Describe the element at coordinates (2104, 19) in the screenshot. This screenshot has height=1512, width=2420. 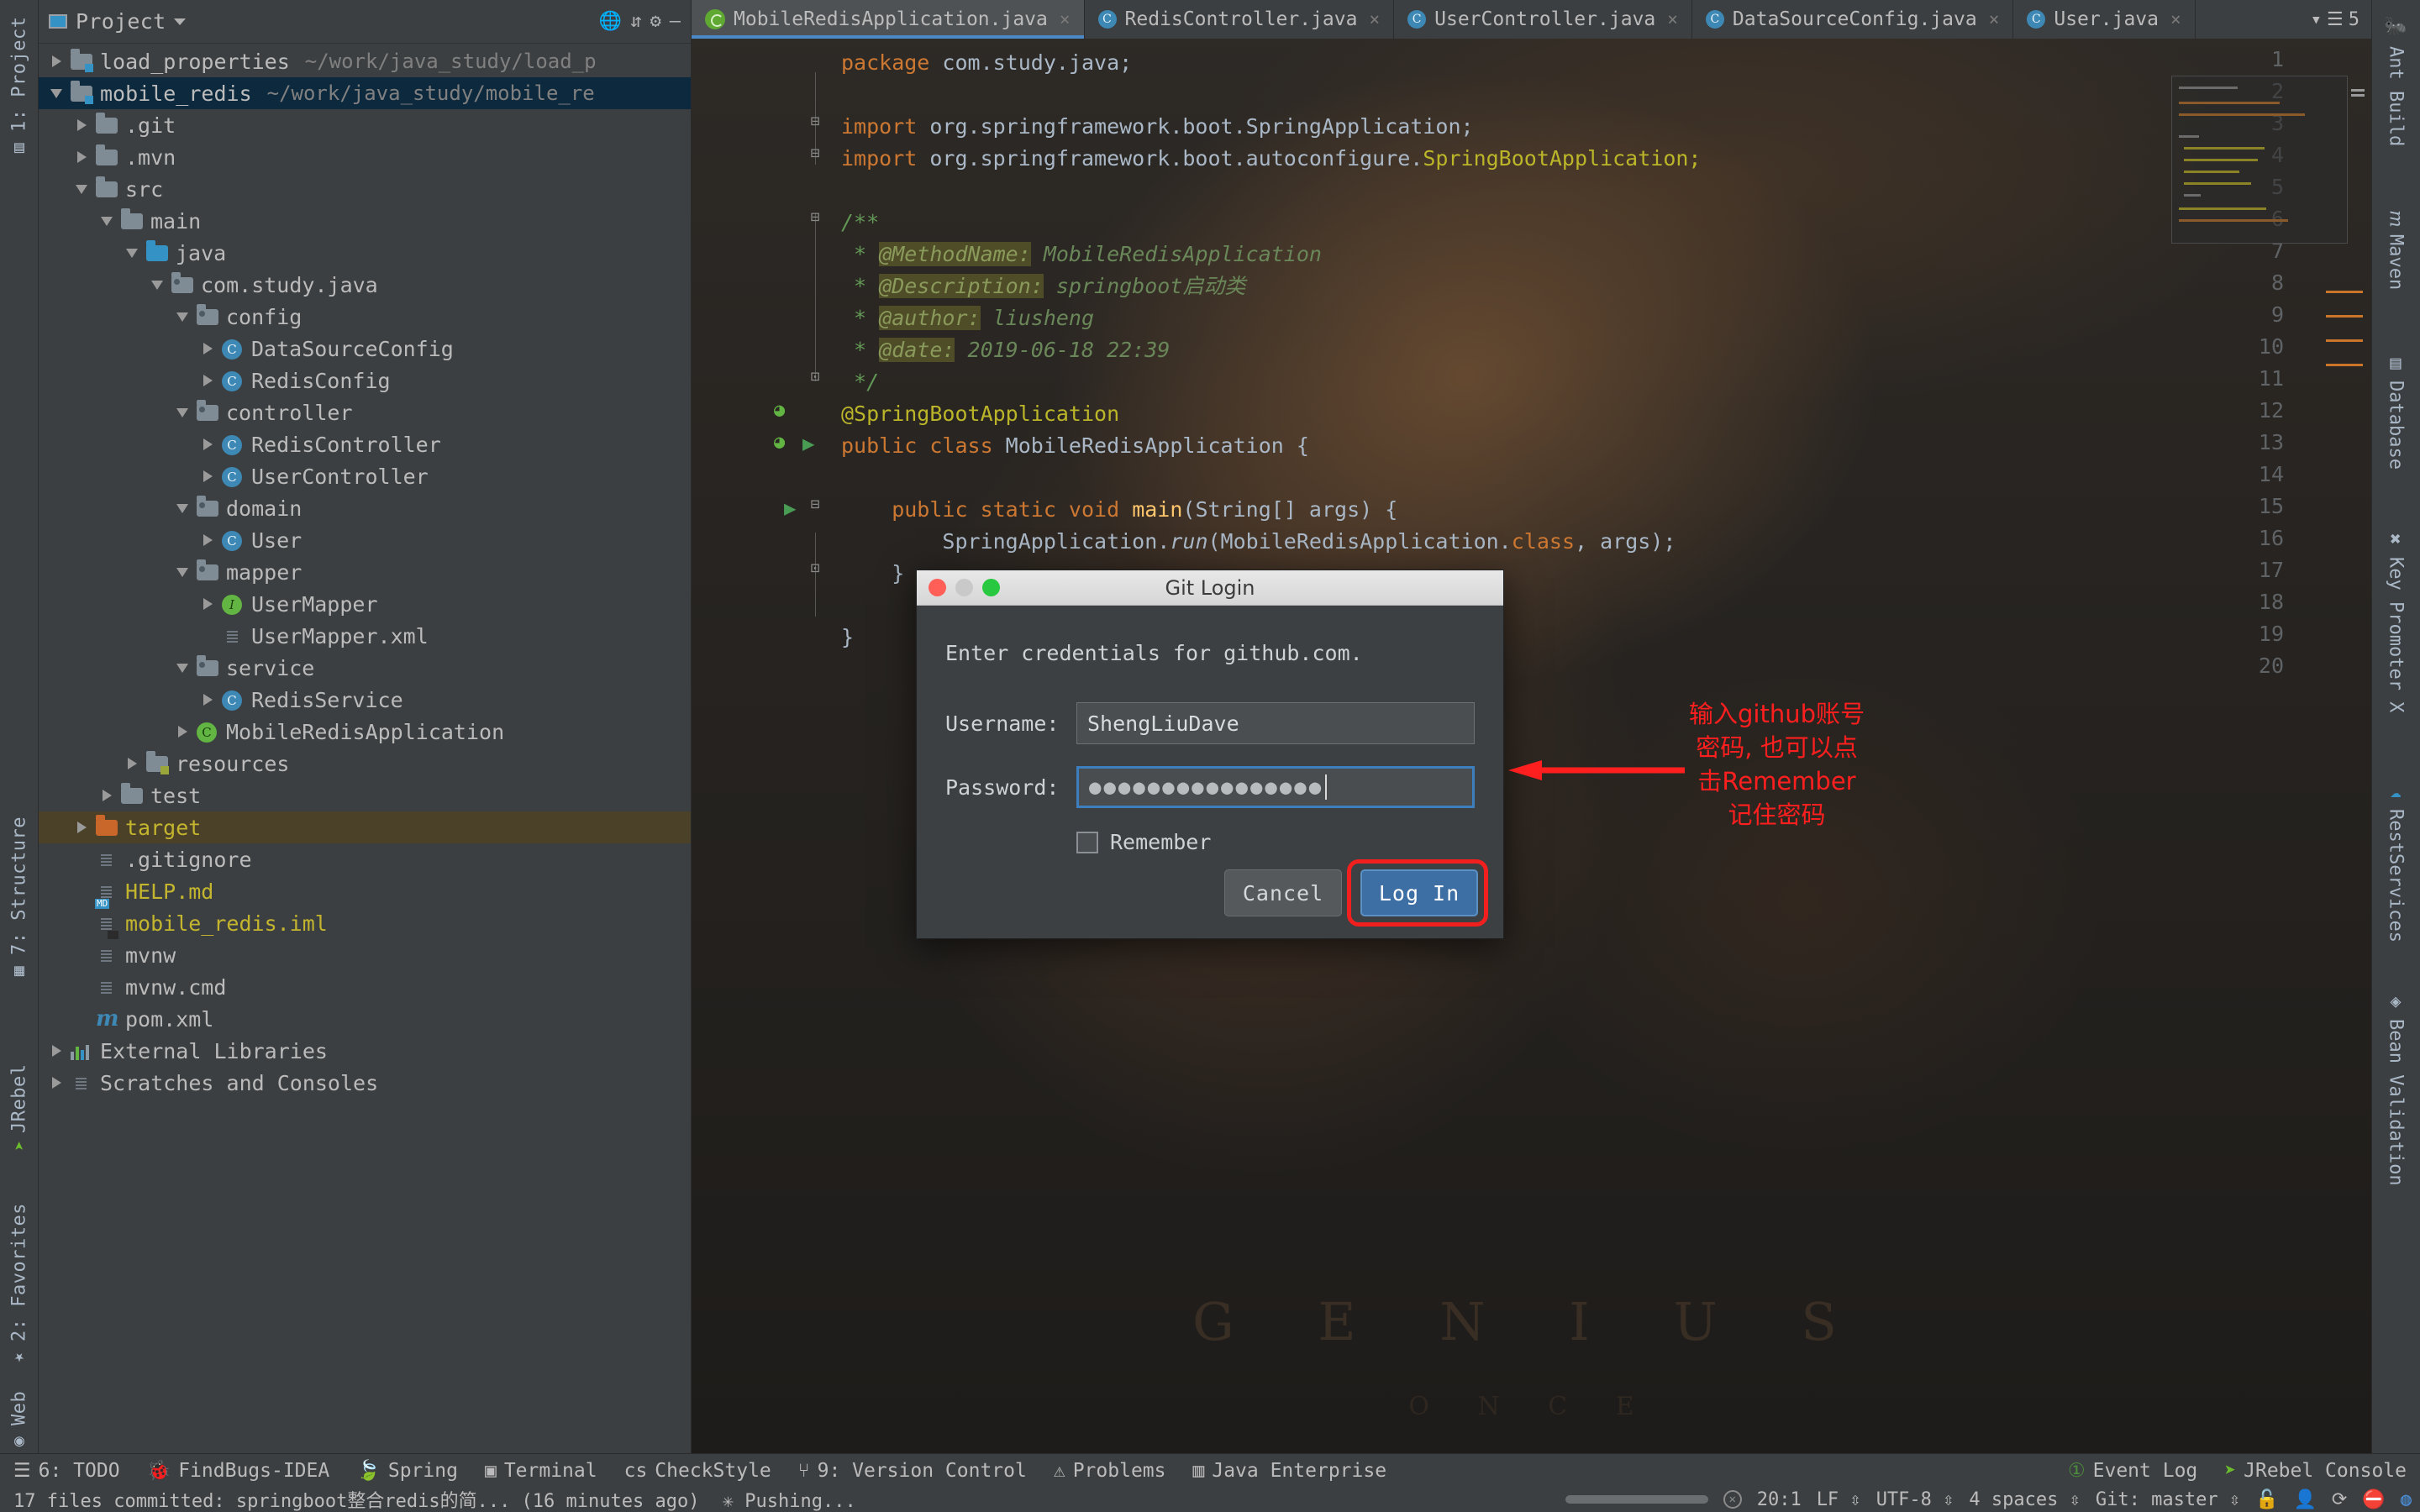
I see `editor-tab: C User.java ×` at that location.